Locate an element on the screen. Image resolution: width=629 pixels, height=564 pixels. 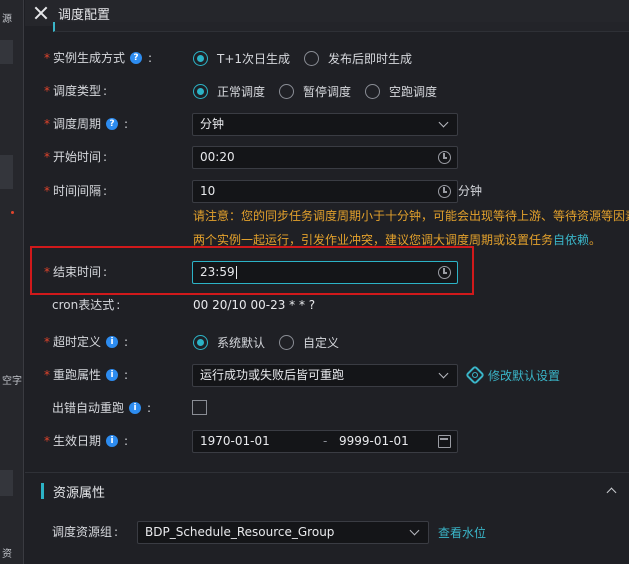
radio-system-default: 系统默认 is located at coordinates (229, 342).